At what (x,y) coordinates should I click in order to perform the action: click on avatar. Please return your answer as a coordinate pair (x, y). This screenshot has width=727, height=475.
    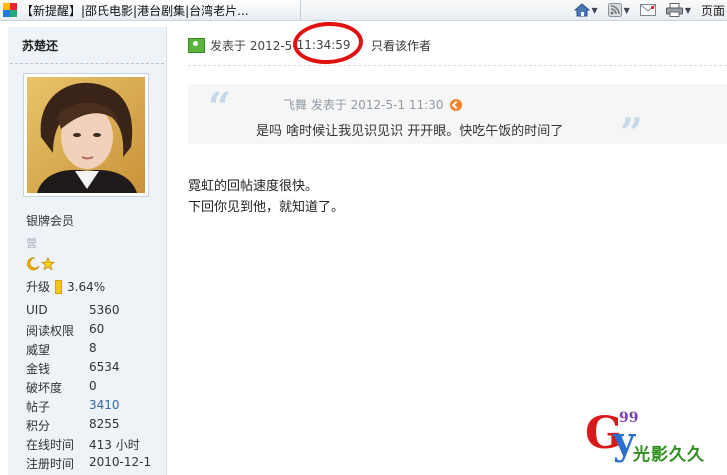
    Looking at the image, I should click on (86, 135).